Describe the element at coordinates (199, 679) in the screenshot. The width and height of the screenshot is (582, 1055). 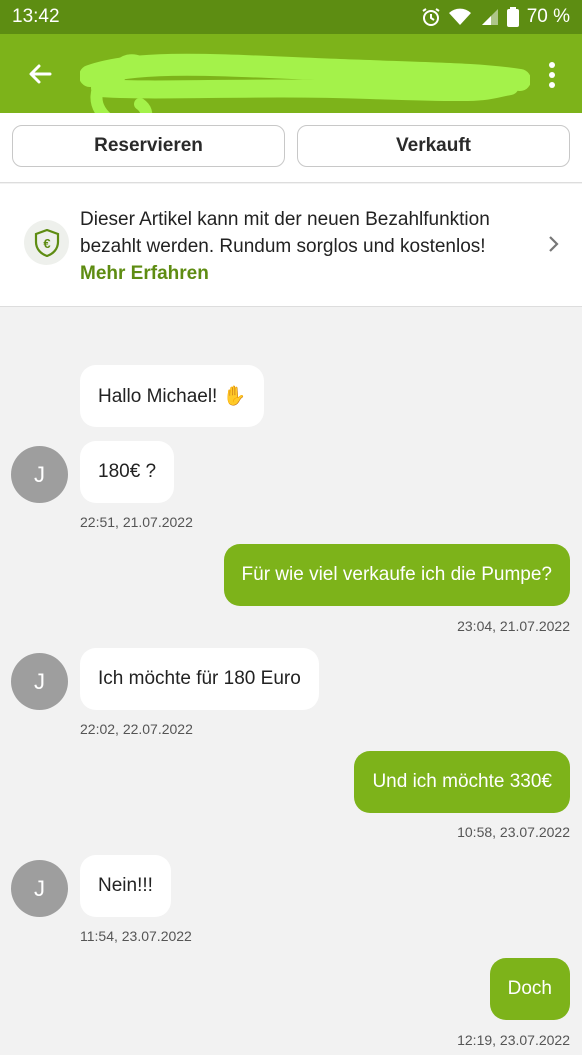
I see `incoming-message: Ich möchte für 180 Euro` at that location.